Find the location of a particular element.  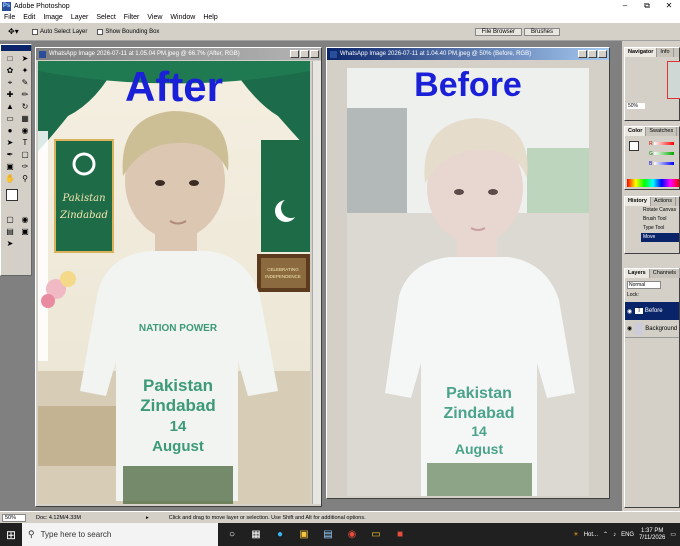

status-zoom: 50% is located at coordinates (14, 517).